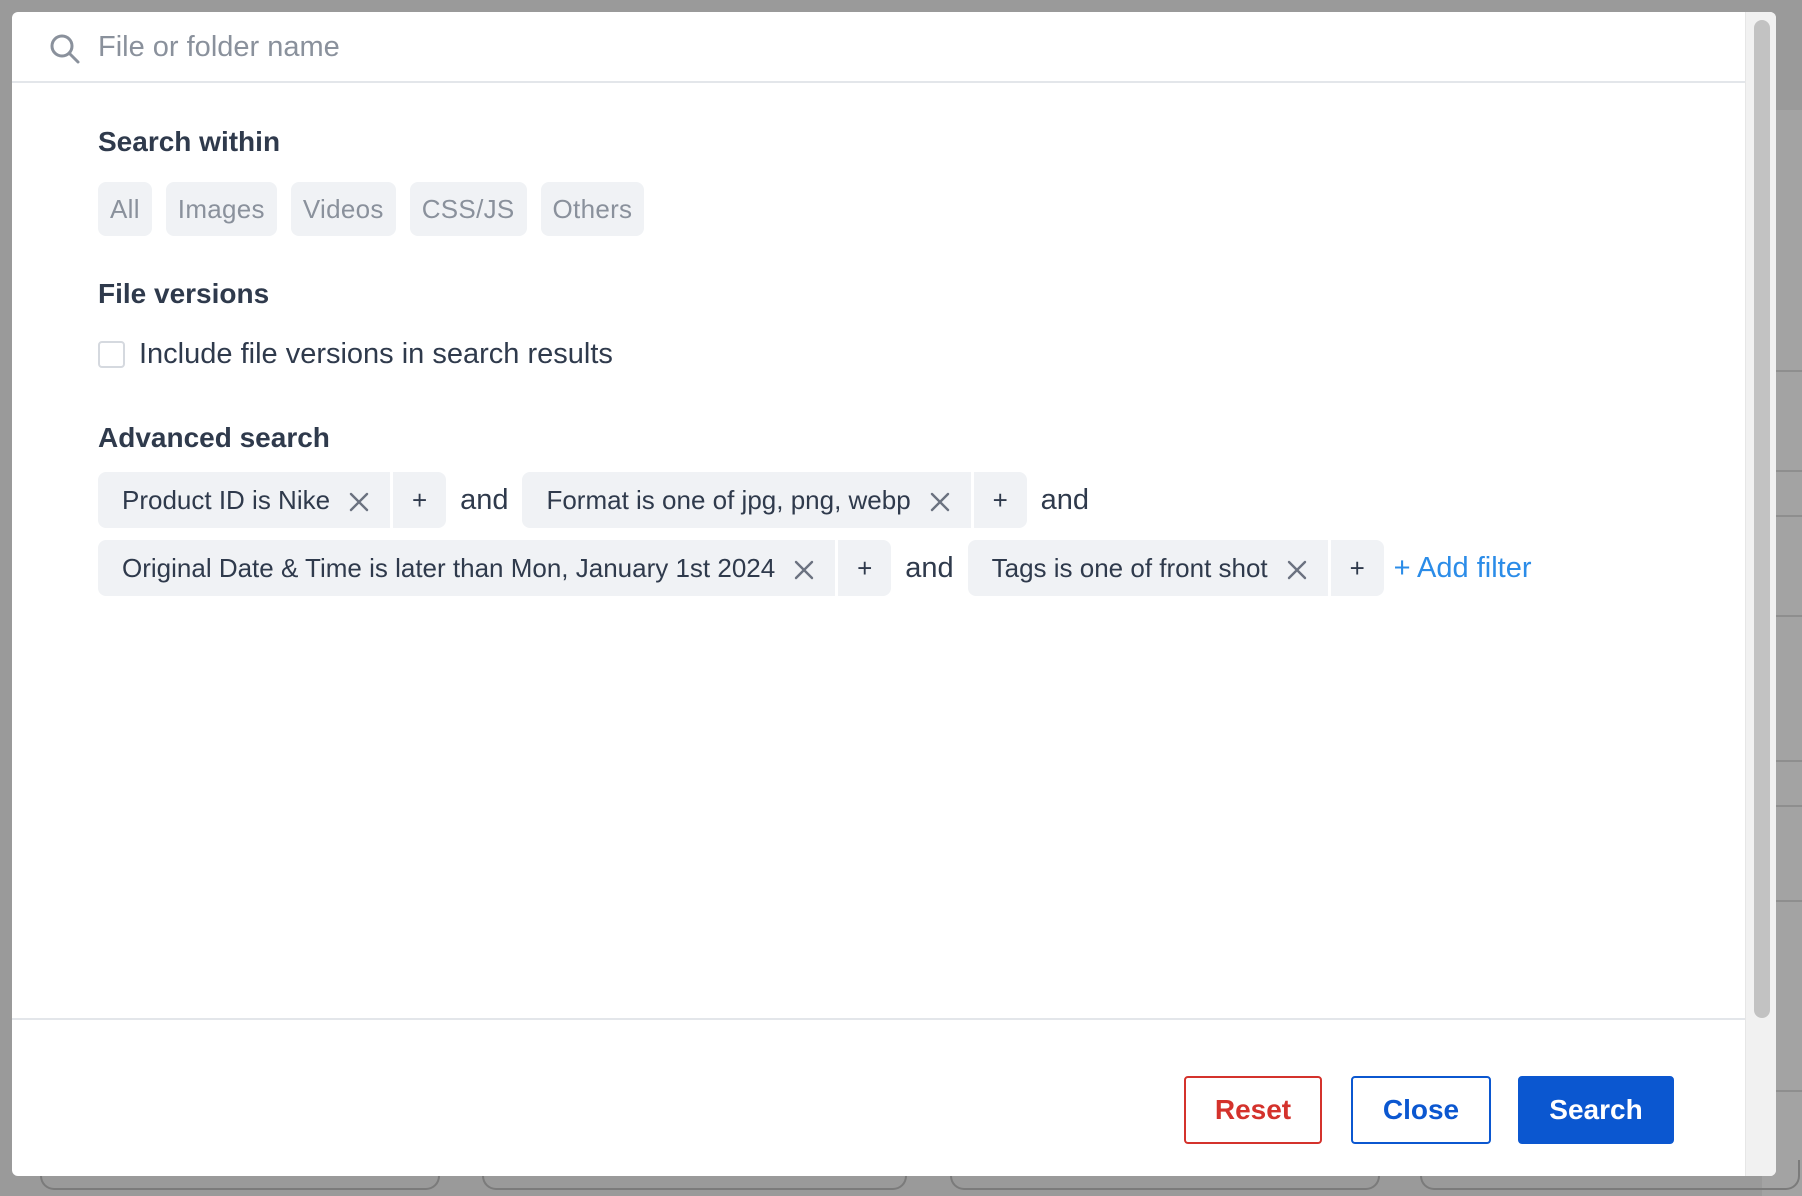 This screenshot has width=1802, height=1196. I want to click on search-within-option-all: All, so click(125, 209).